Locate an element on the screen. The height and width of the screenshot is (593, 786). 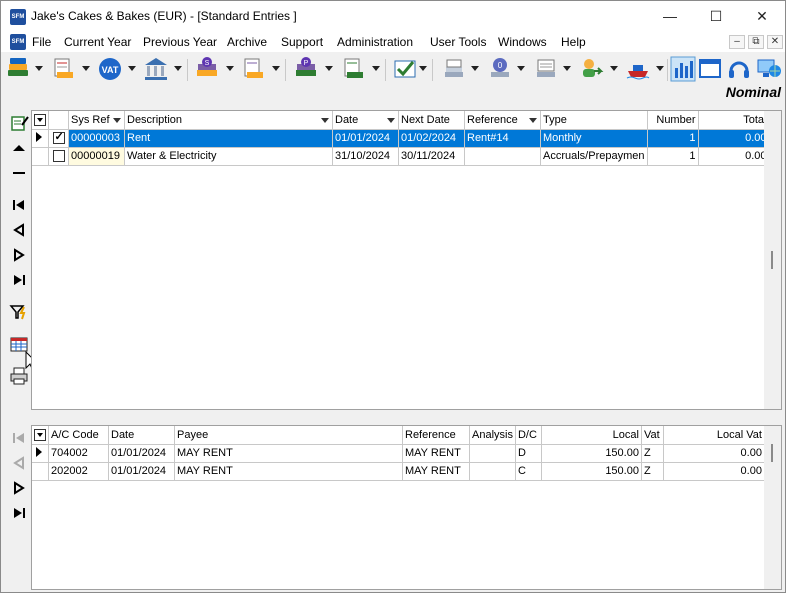
bottom-grid-scroll-thumb is located at coordinates (772, 453).